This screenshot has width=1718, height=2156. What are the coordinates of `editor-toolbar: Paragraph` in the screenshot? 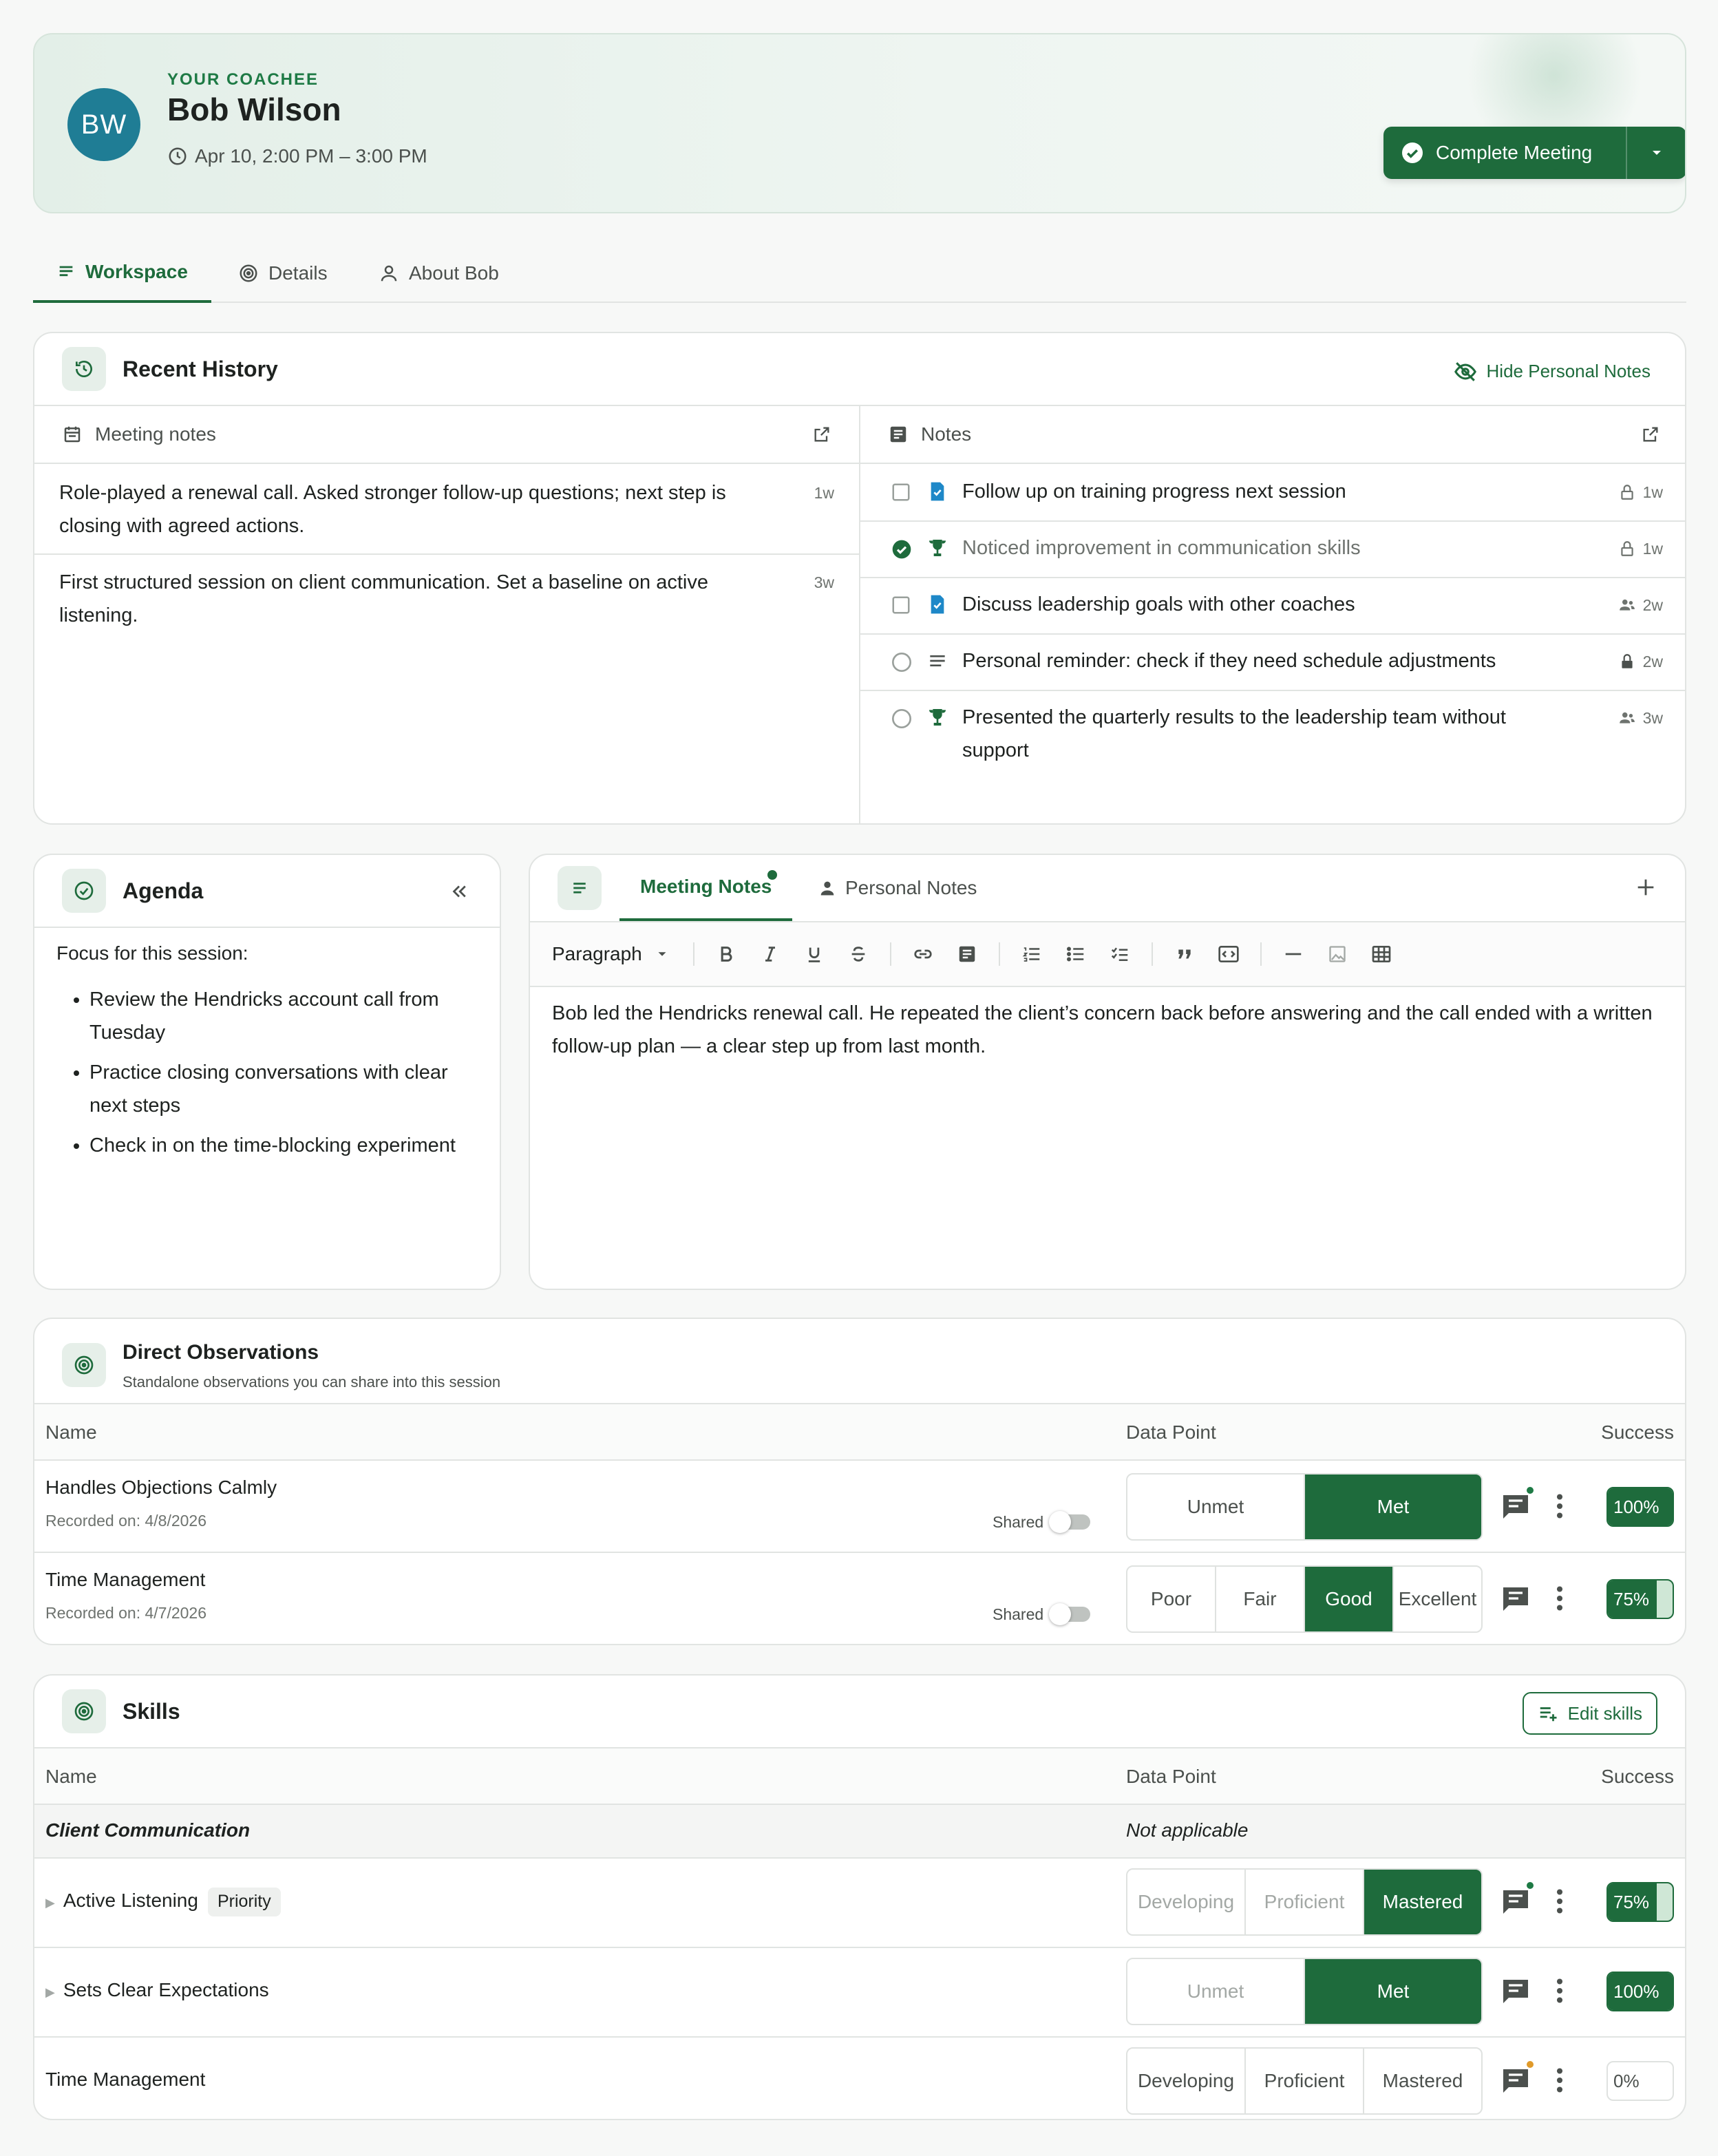 It's located at (1107, 954).